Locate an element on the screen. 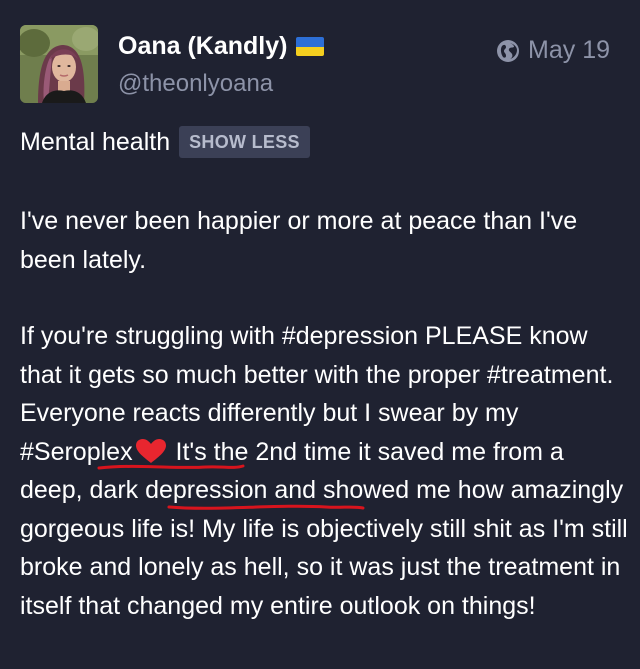 Image resolution: width=640 pixels, height=669 pixels. hashtag-seroplex-link: #Seroplex is located at coordinates (76, 452).